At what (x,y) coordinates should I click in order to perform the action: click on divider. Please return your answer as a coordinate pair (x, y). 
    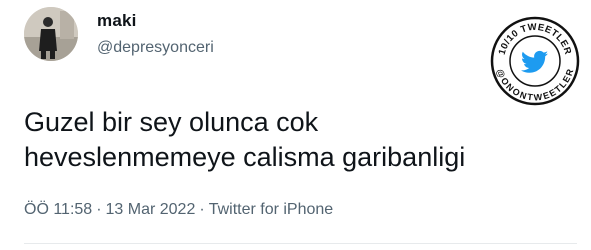
    Looking at the image, I should click on (300, 243).